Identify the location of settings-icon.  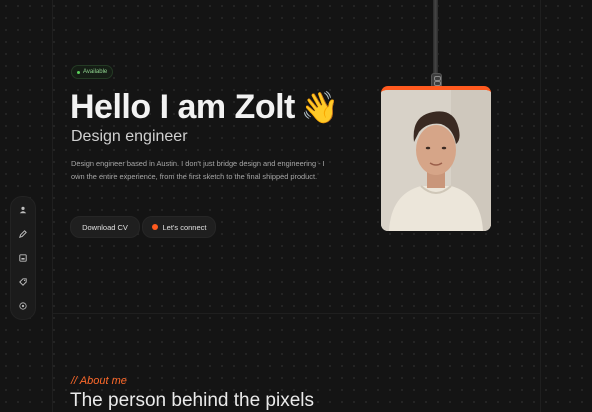
(23, 306).